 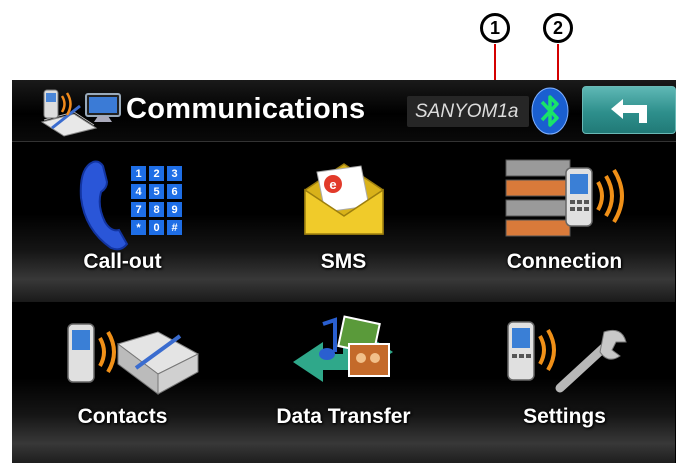 I want to click on tile-label-contacts: Contacts, so click(x=122, y=416).